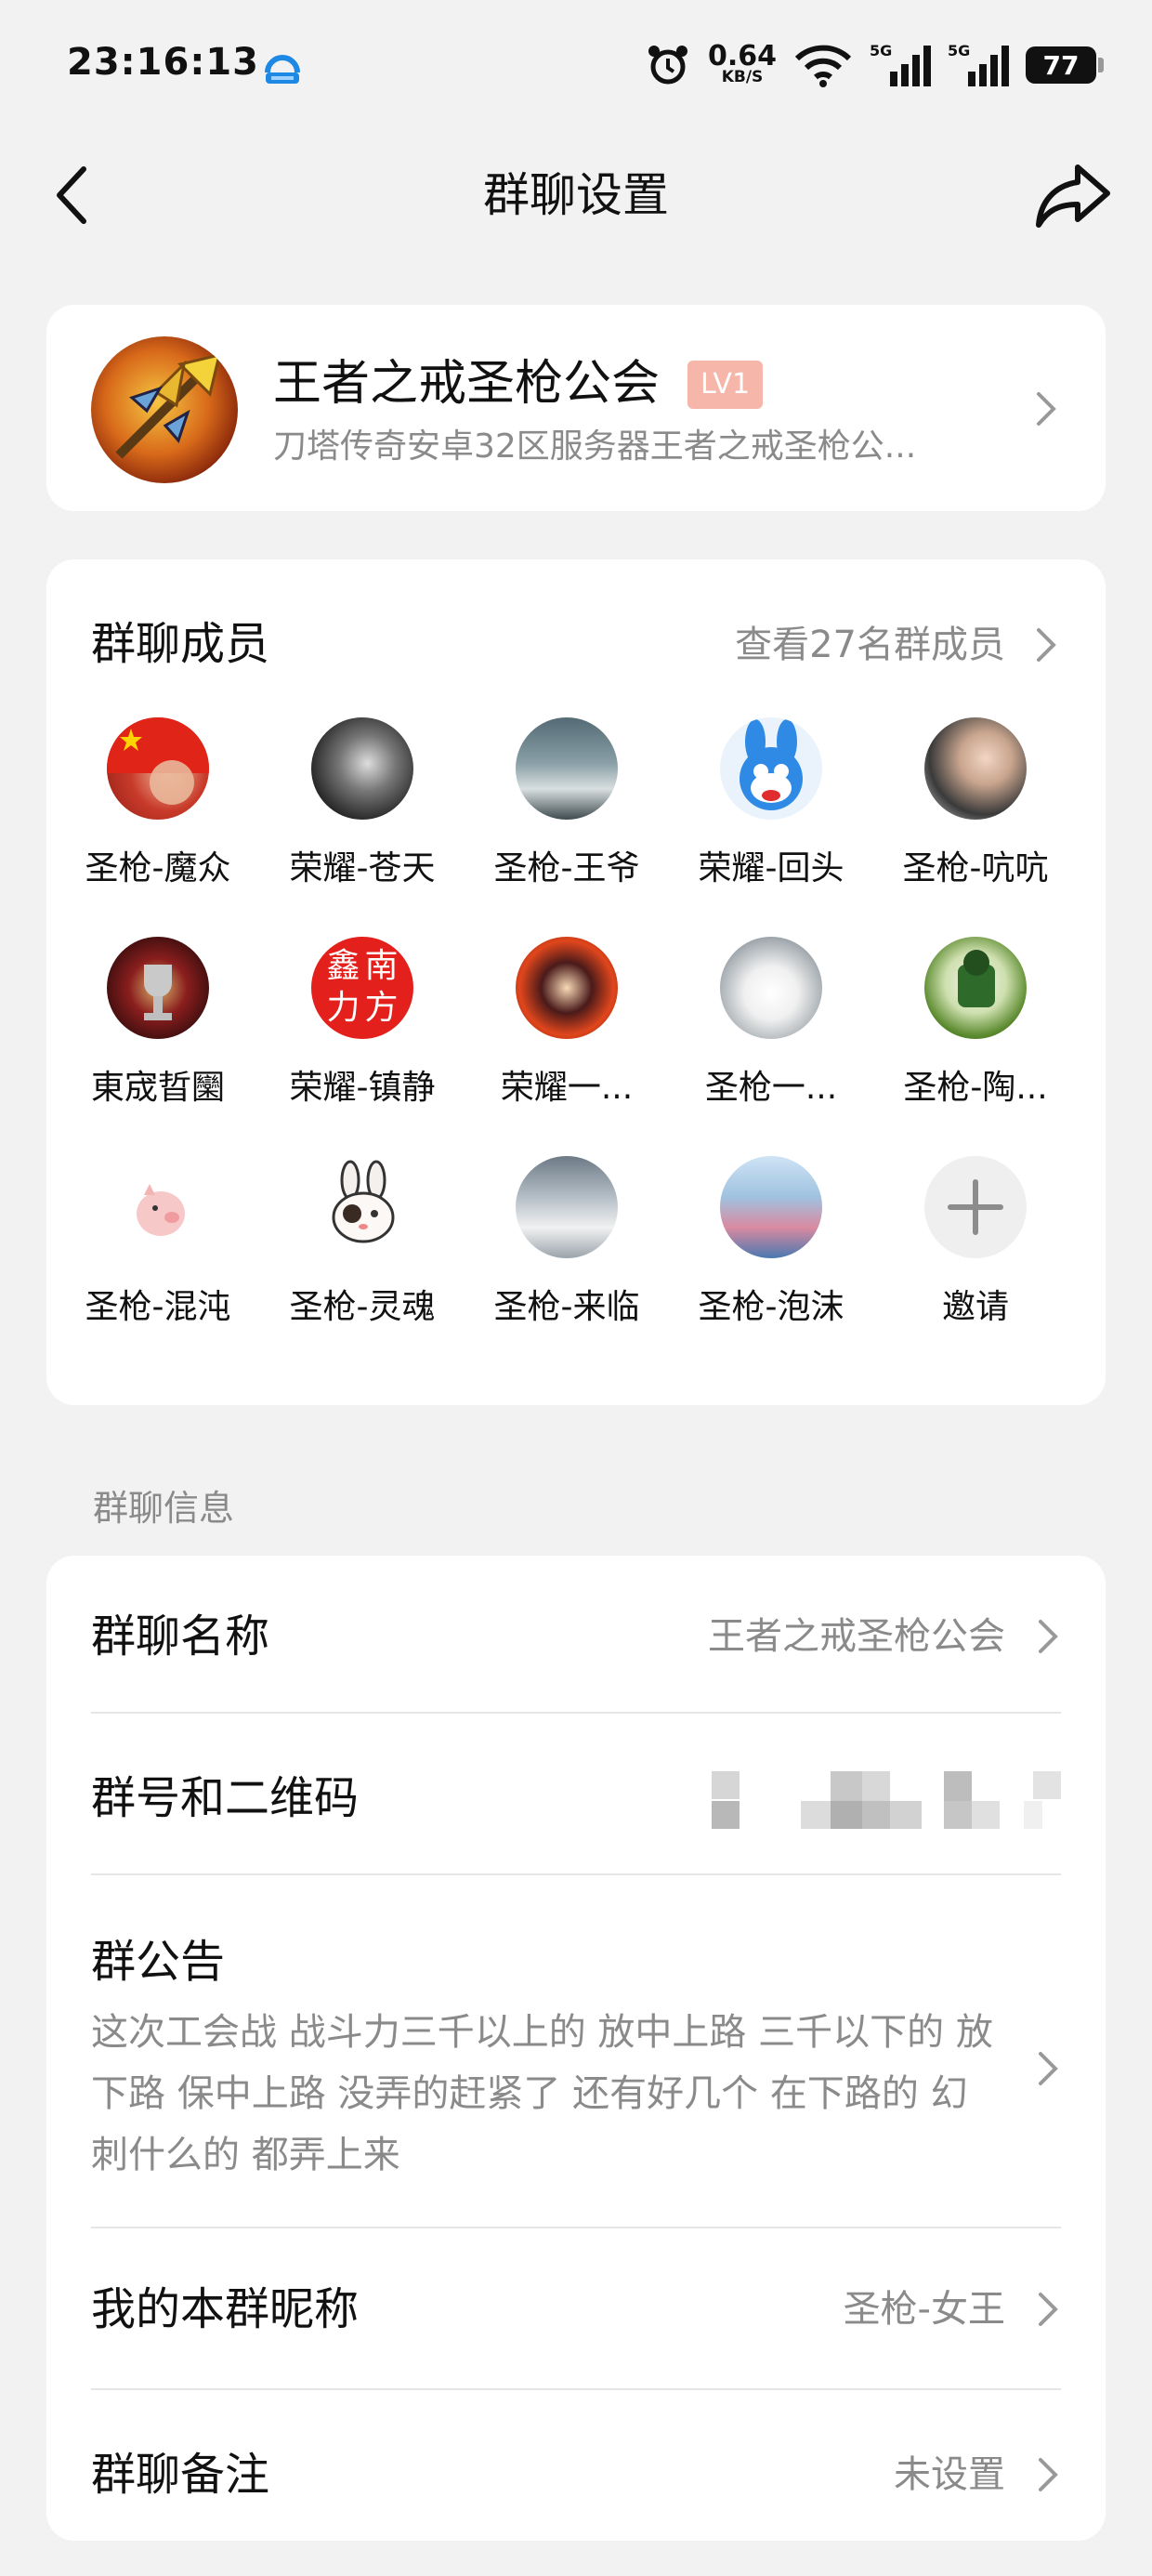 This screenshot has width=1152, height=2576. Describe the element at coordinates (771, 868) in the screenshot. I see `member-name: 荣耀-回头` at that location.